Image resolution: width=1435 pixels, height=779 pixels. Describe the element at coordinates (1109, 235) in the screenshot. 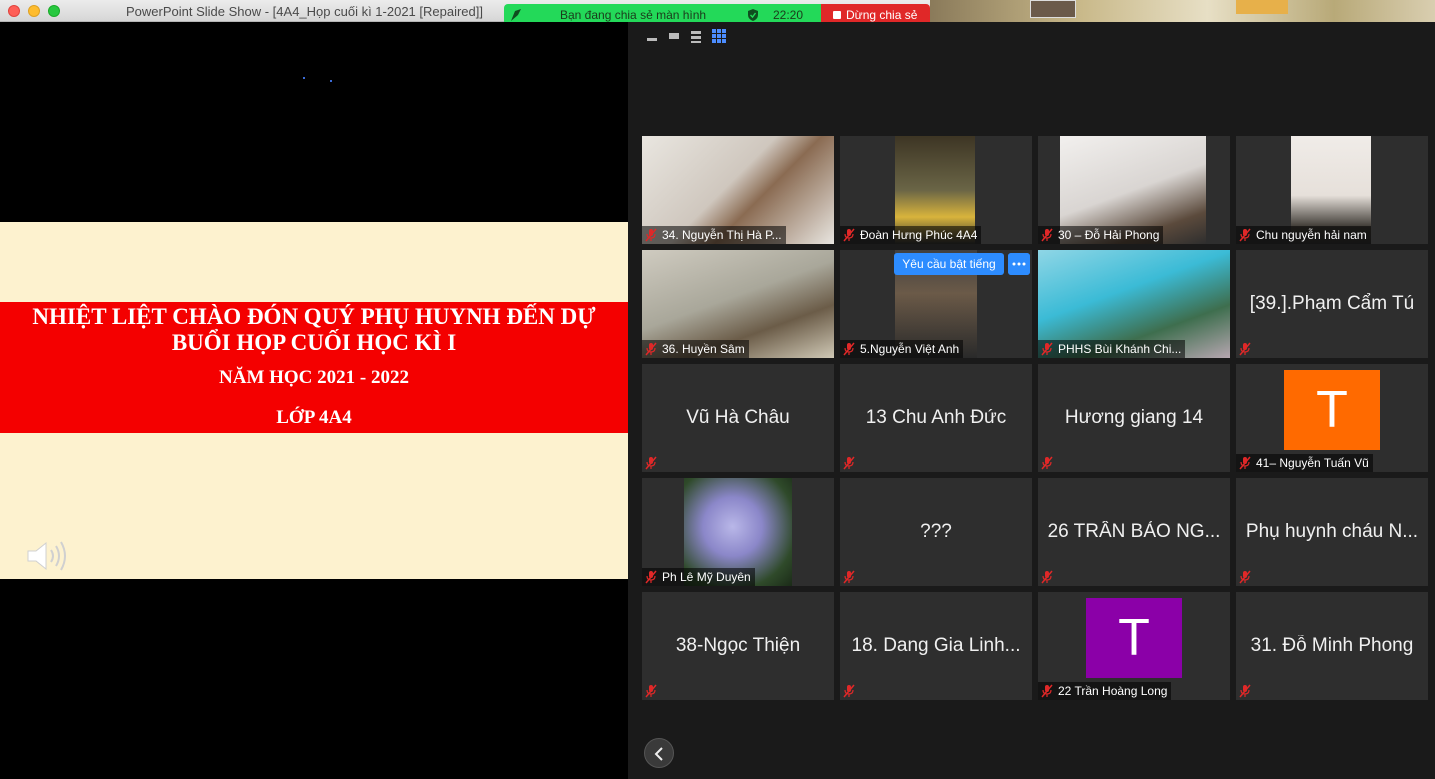

I see `participant-name: 30 – Đỗ Hải Phong` at that location.